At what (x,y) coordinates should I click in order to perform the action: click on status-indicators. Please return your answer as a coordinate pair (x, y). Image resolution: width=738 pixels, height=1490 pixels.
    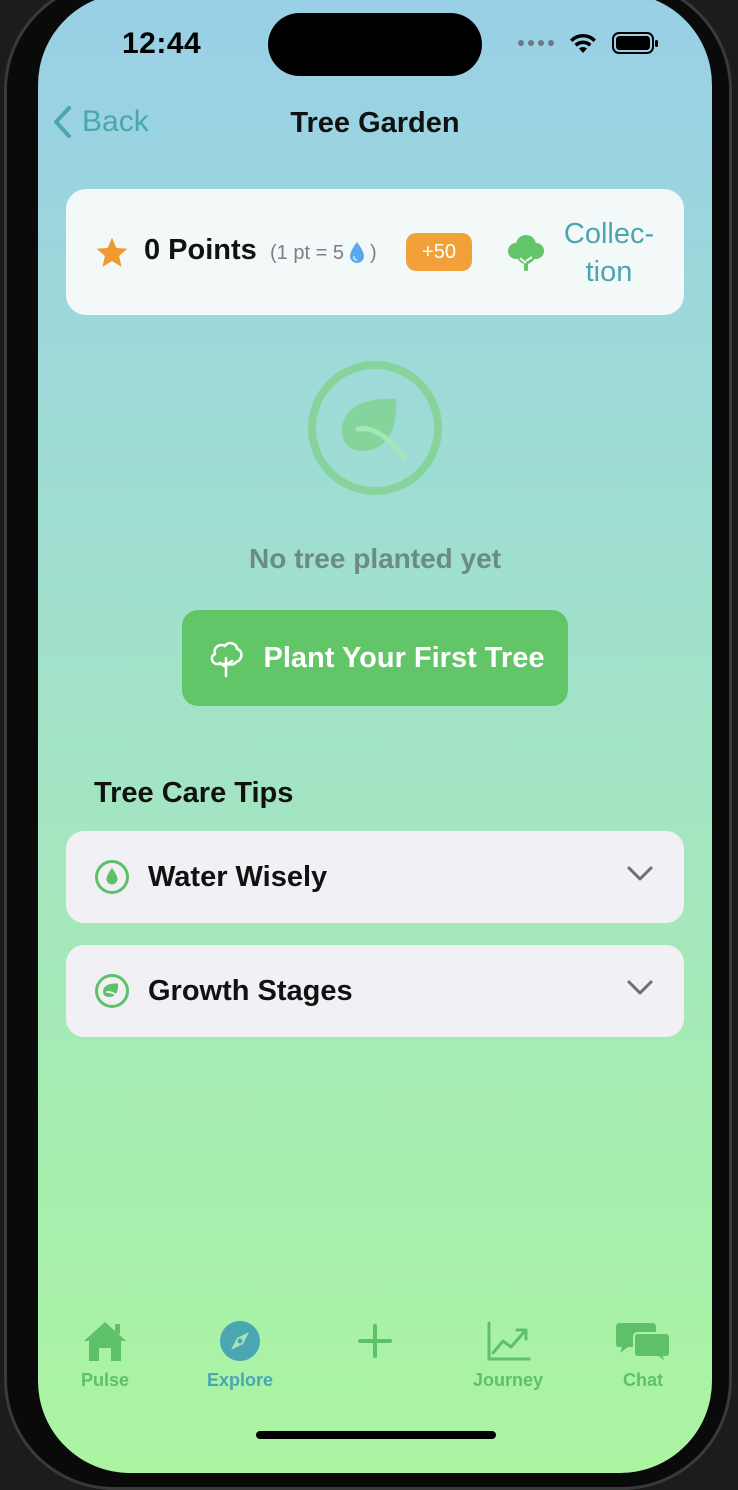
    Looking at the image, I should click on (589, 43).